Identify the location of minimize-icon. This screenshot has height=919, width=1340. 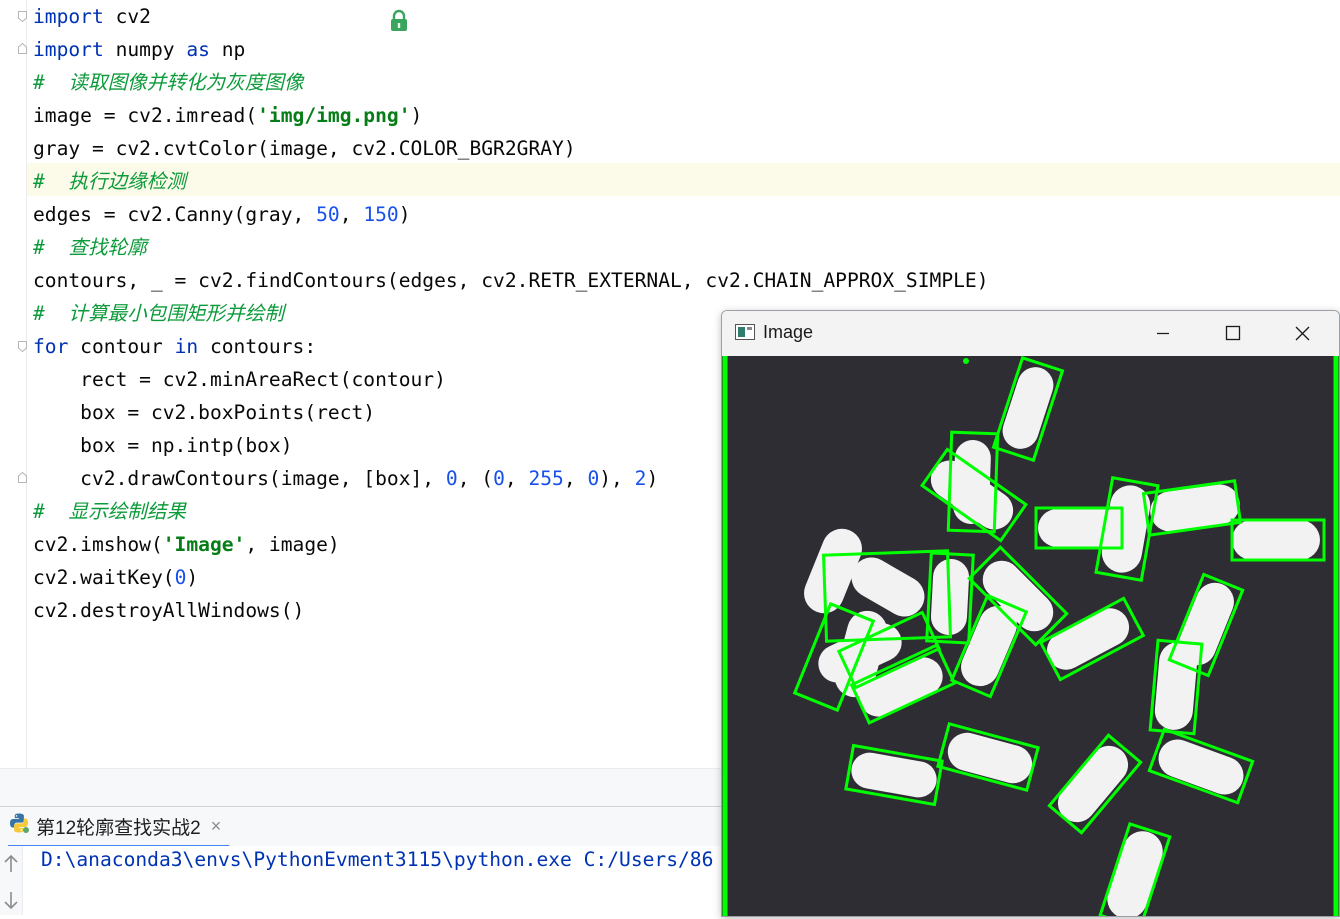
(1163, 333).